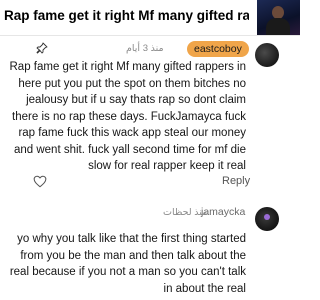 The image size is (320, 300). What do you see at coordinates (42, 48) in the screenshot?
I see `pin-icon` at bounding box center [42, 48].